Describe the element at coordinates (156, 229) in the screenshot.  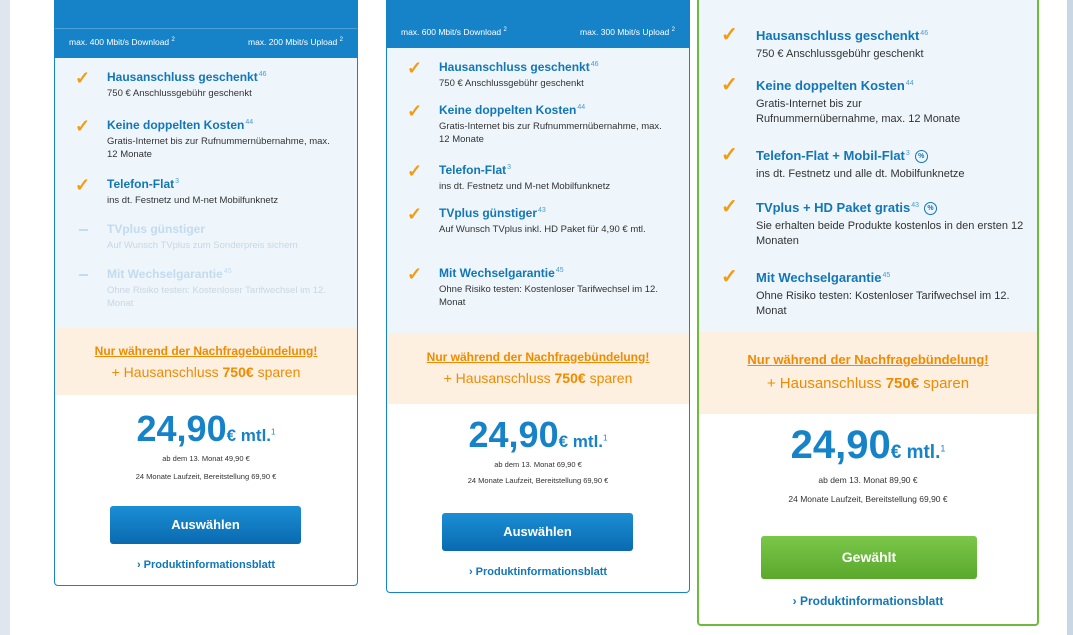
I see `feature-title: TVplus günstiger` at that location.